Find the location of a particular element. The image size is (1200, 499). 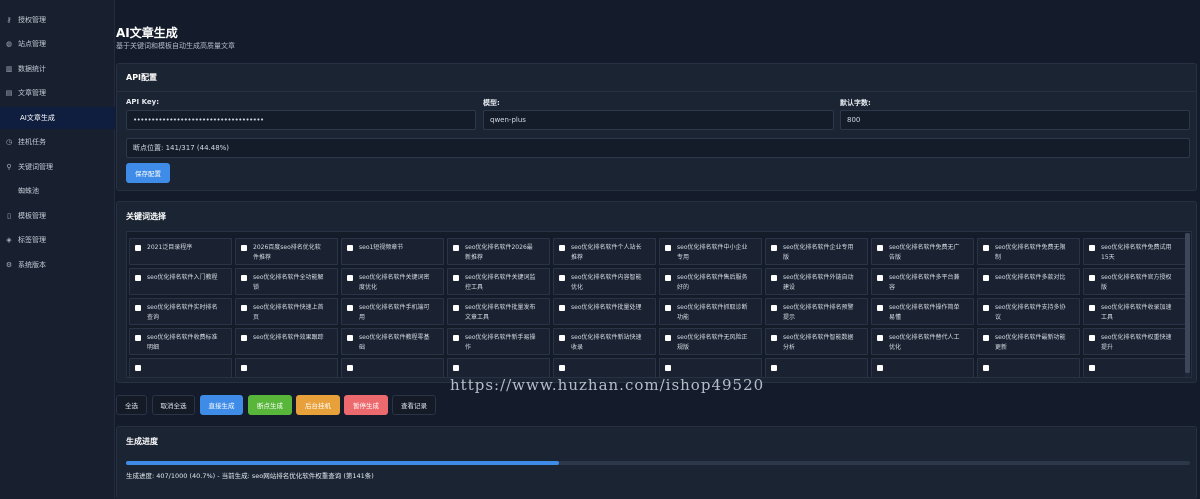

keyword-item: seo优化排名软件操作简单 易懂 is located at coordinates (922, 311).